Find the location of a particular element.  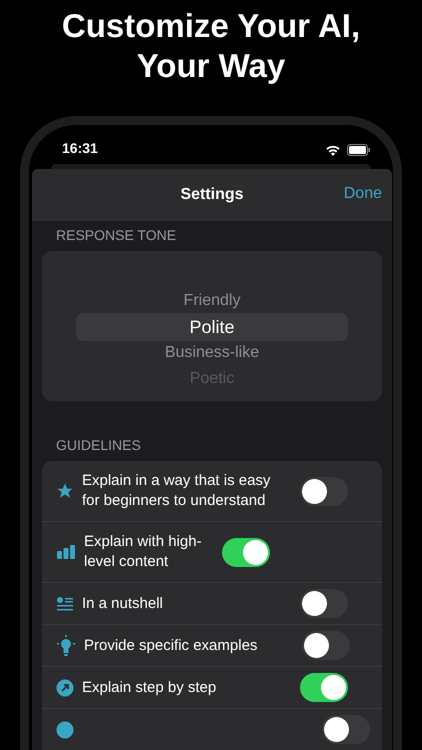

headline: Your Way is located at coordinates (211, 66).